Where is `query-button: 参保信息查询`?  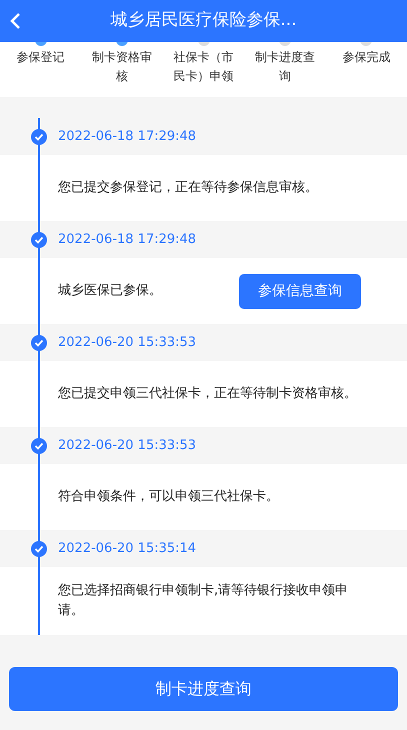 query-button: 参保信息查询 is located at coordinates (300, 291).